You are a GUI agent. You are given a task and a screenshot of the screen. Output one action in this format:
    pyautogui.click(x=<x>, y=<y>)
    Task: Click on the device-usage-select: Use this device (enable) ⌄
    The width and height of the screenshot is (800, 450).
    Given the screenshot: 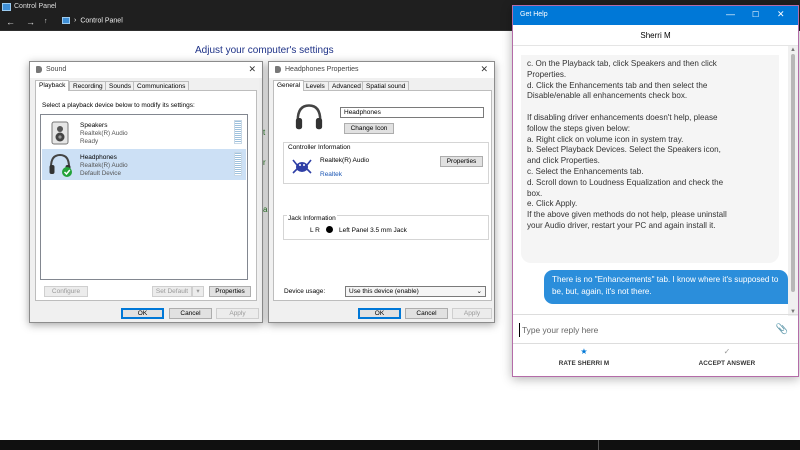 What is the action you would take?
    pyautogui.click(x=415, y=291)
    